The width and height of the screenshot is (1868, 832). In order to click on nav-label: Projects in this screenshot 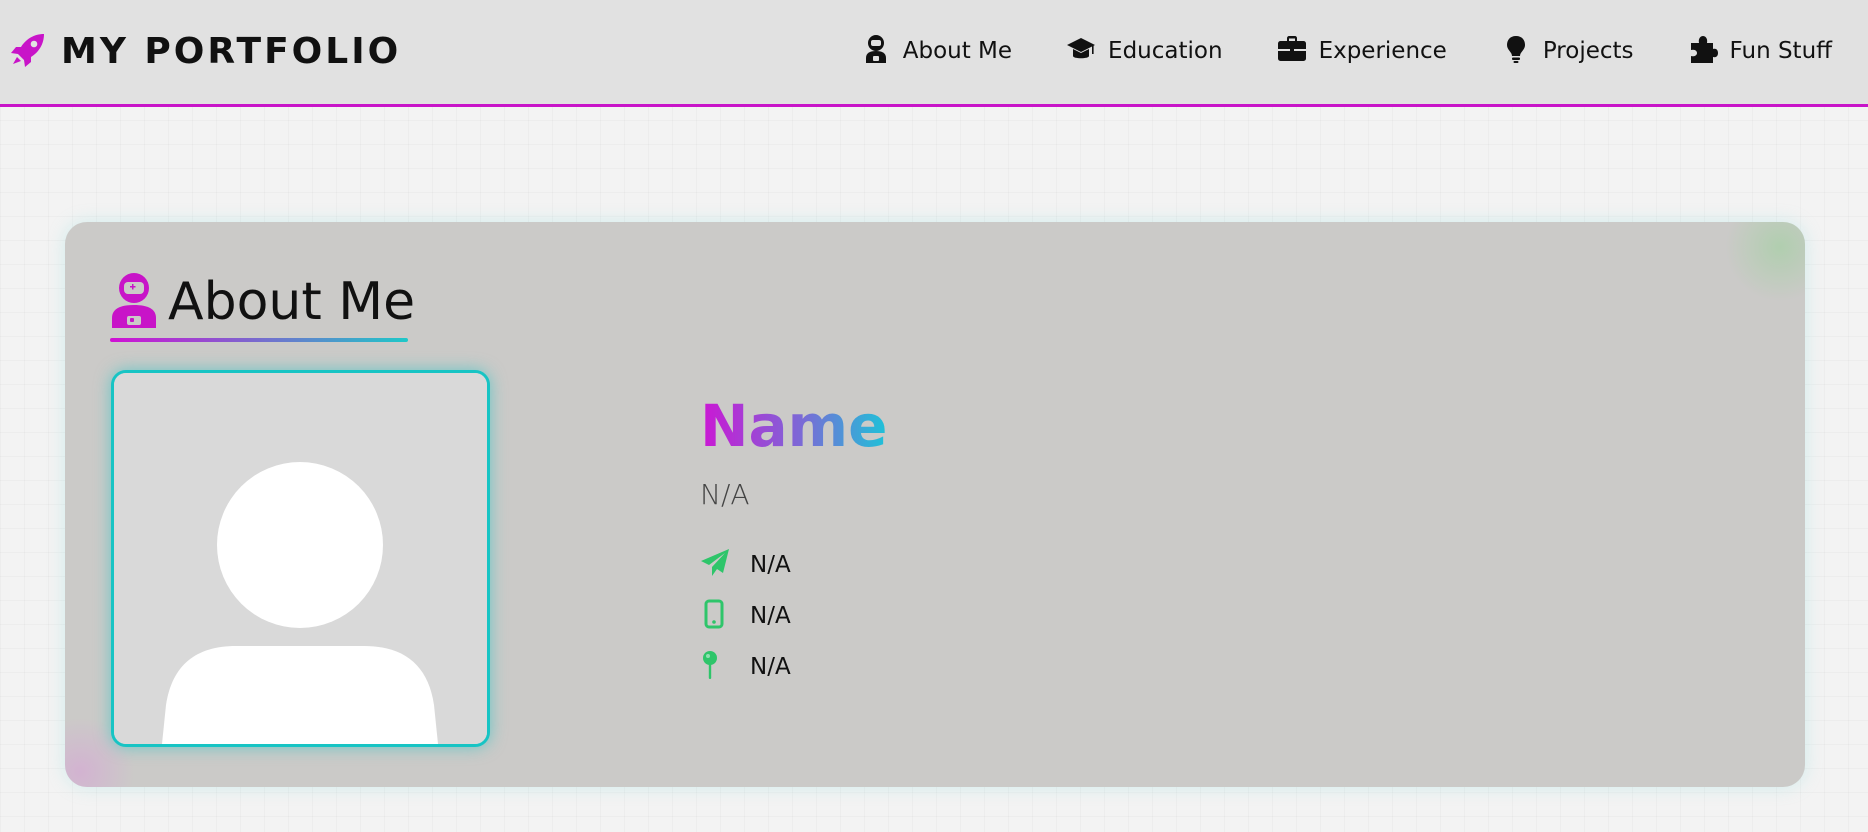, I will do `click(1588, 51)`.